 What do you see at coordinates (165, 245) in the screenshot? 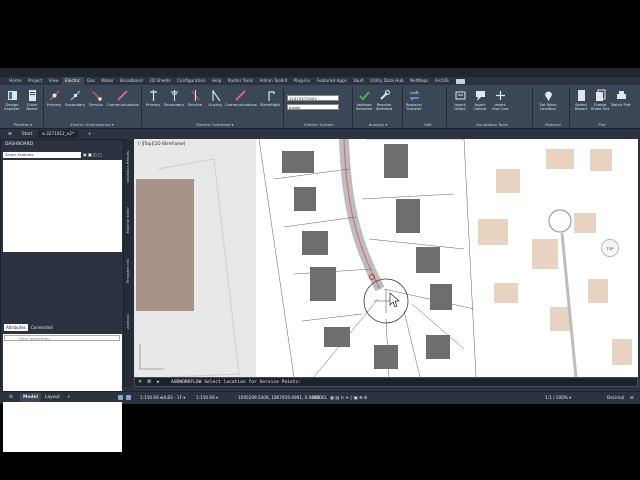
I see `large-building` at bounding box center [165, 245].